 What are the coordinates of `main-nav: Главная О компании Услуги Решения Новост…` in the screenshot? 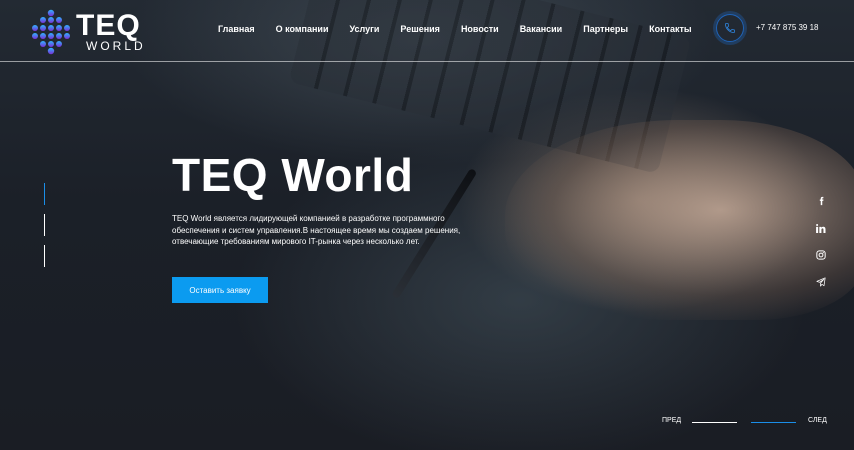 It's located at (455, 29).